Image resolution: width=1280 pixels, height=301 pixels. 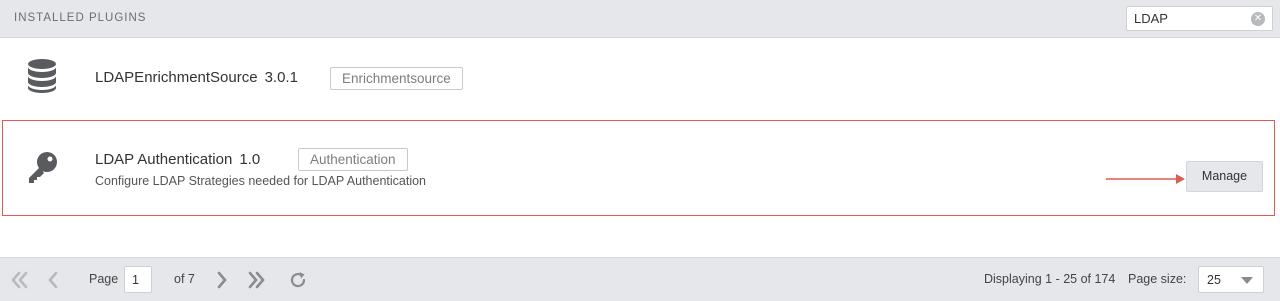 I want to click on manage-button: Manage, so click(x=1224, y=176).